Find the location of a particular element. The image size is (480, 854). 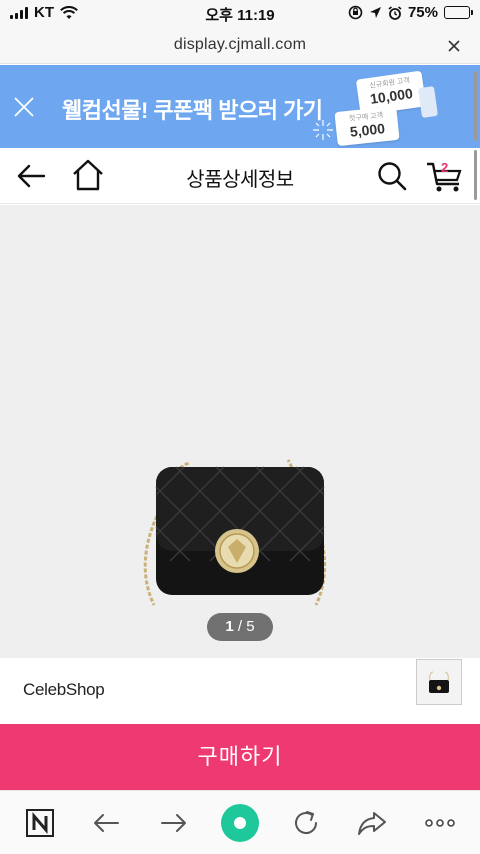

cart-badge: 2 is located at coordinates (445, 167).